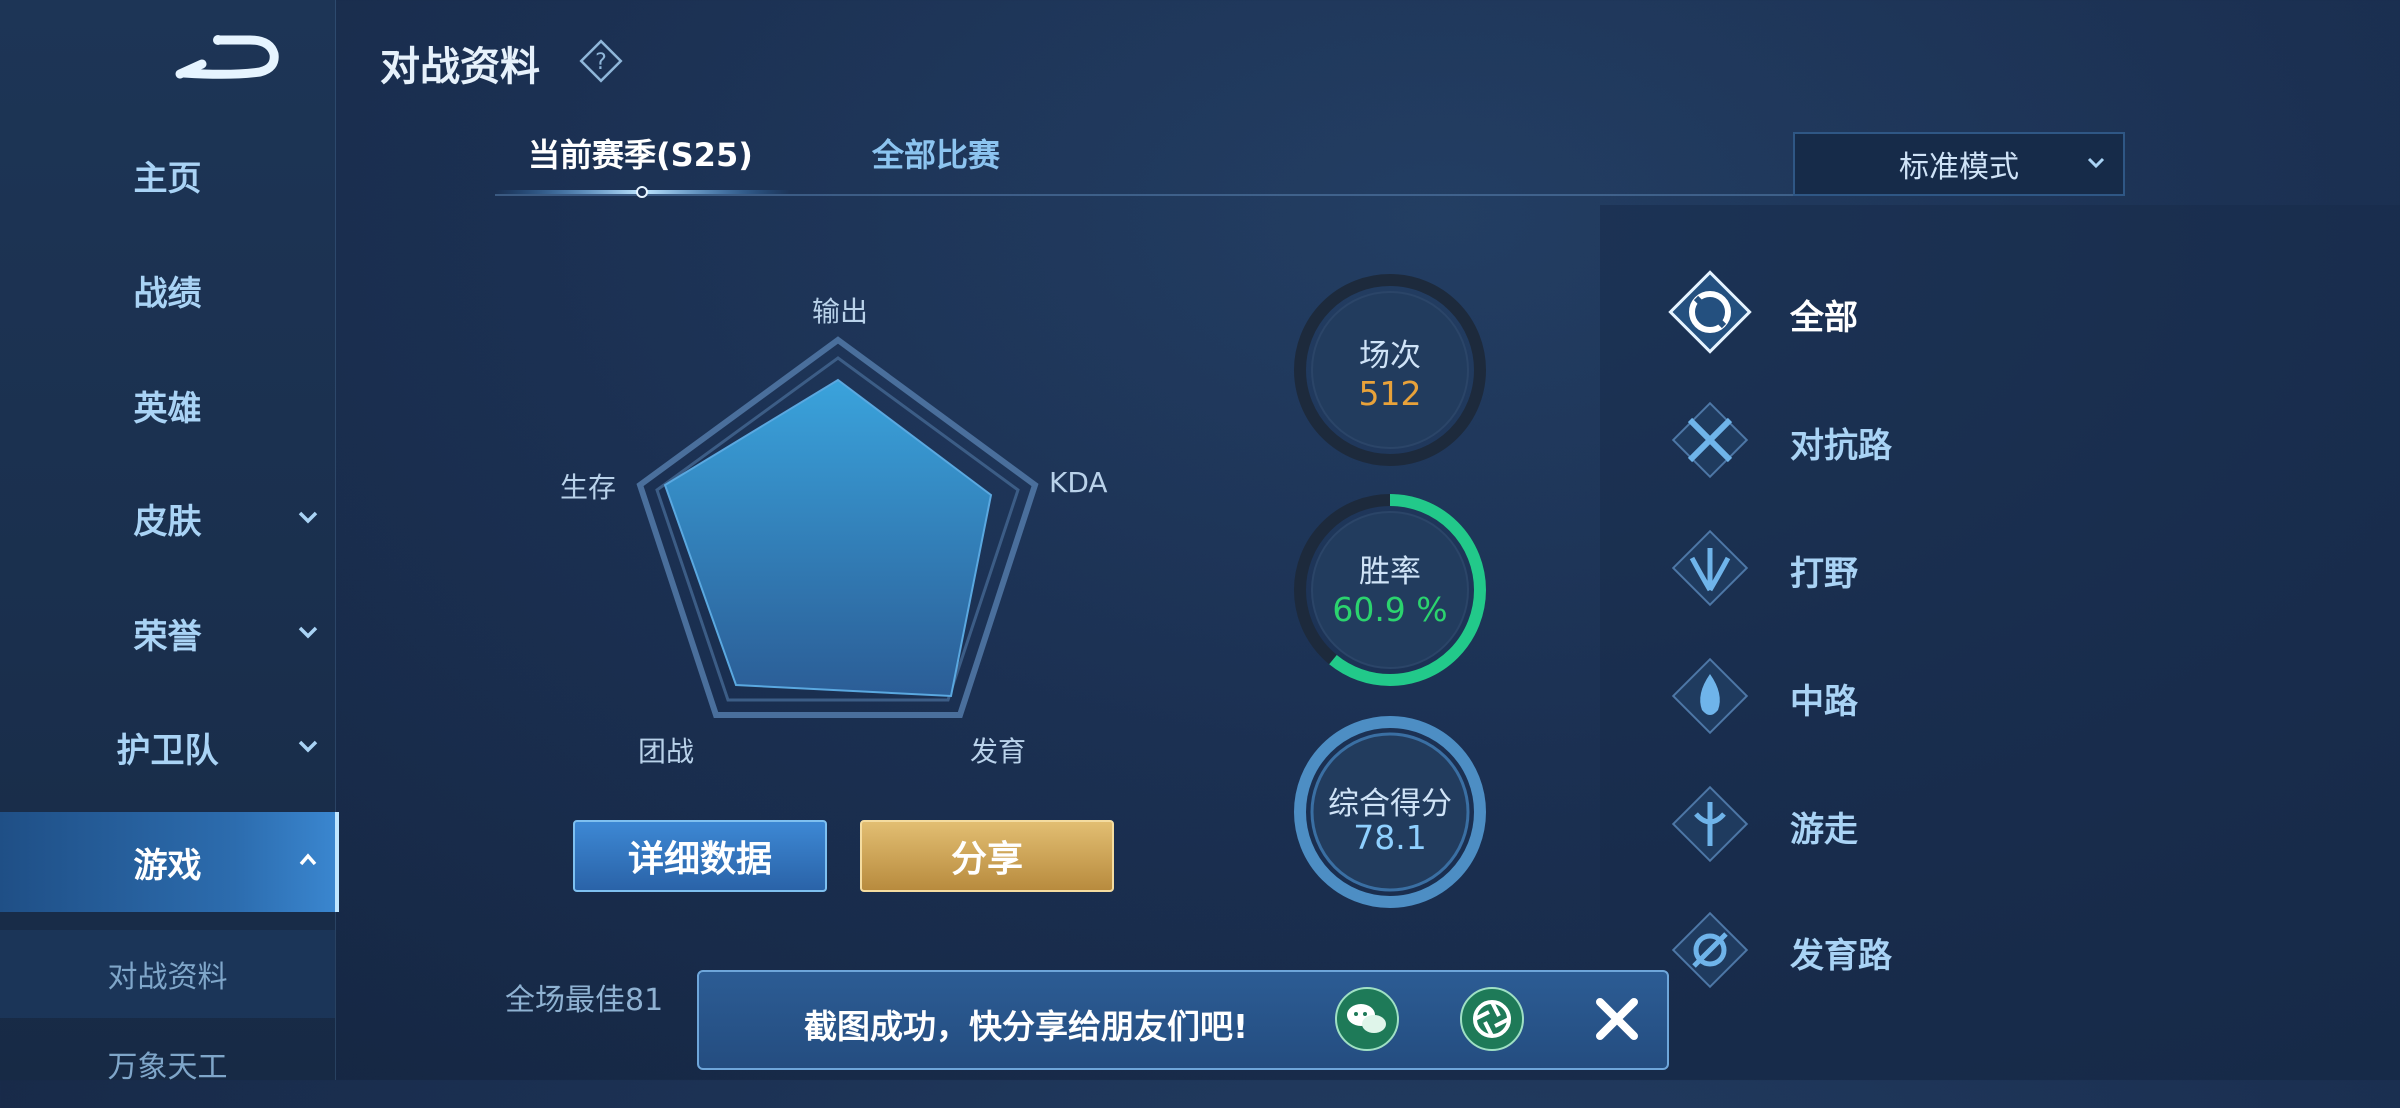 This screenshot has height=1108, width=2400. Describe the element at coordinates (1860, 824) in the screenshot. I see `role-roam: 游走` at that location.